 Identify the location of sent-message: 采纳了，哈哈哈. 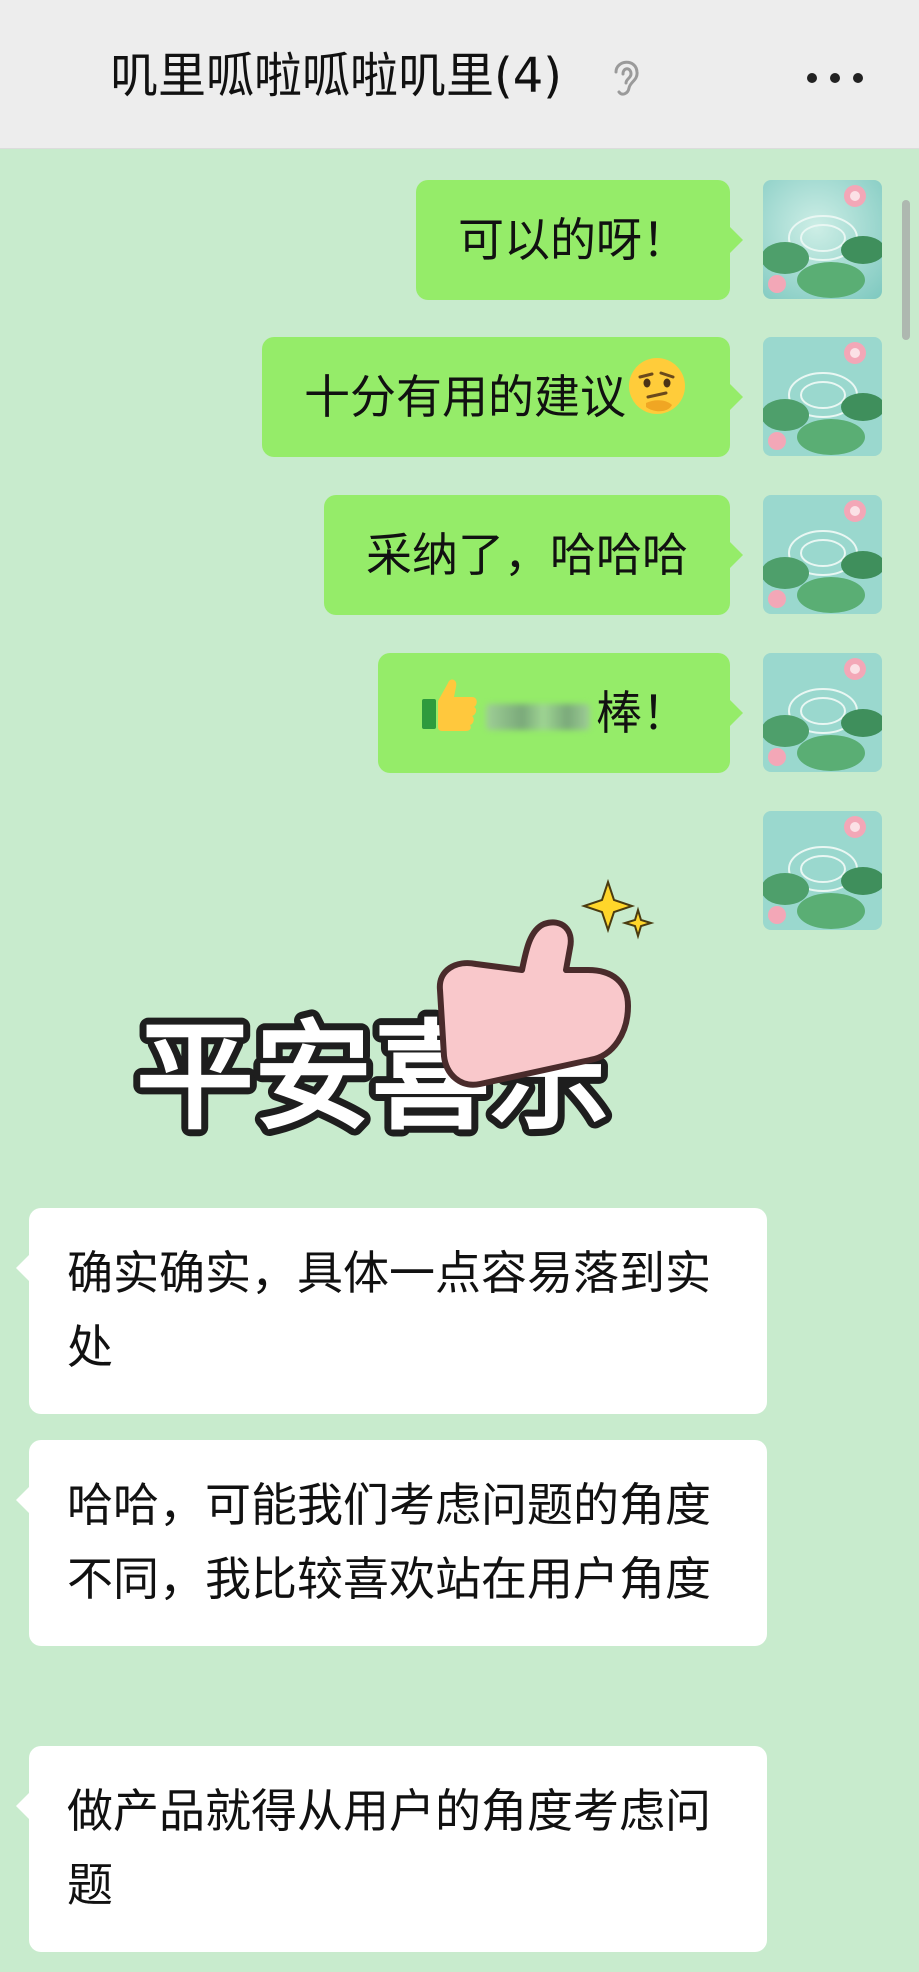
(533, 555).